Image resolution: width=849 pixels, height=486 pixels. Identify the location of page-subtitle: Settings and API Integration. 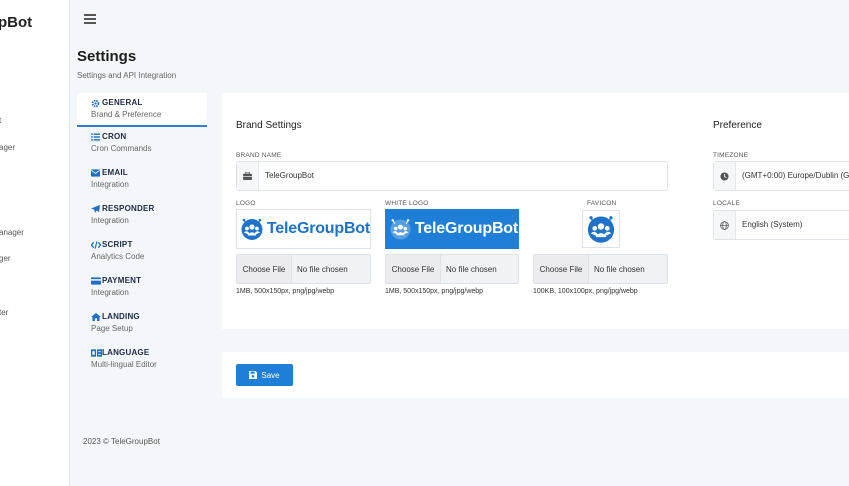
(127, 75).